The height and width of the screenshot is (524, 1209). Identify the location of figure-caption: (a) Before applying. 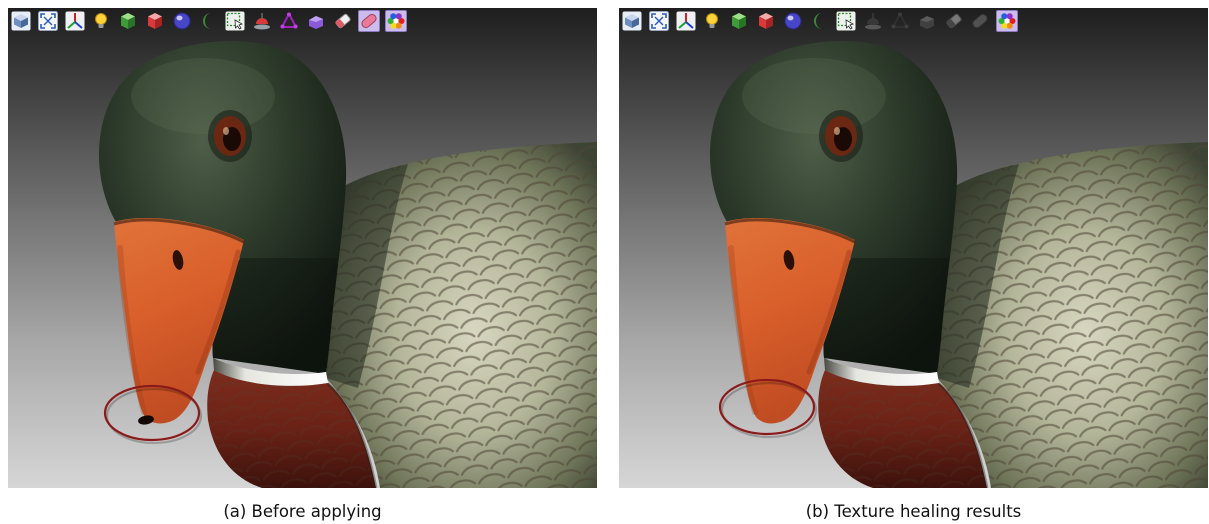
(302, 511).